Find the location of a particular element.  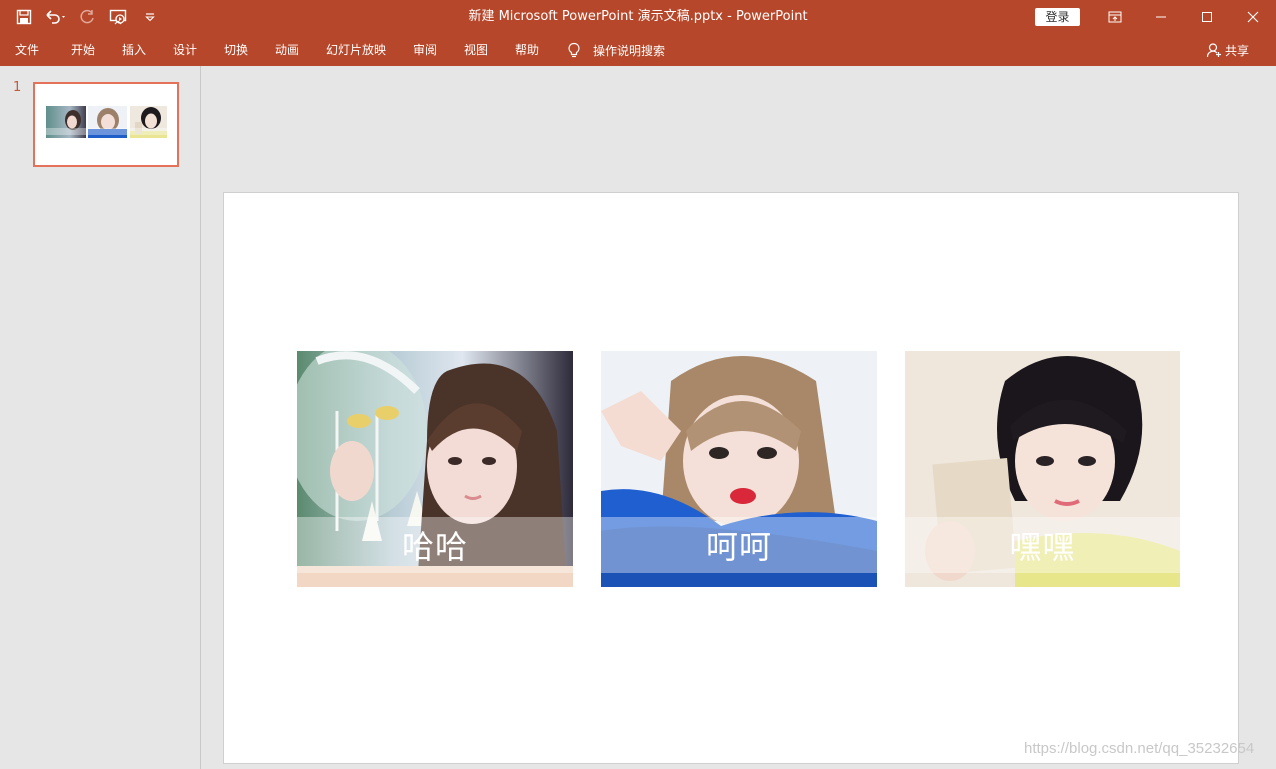

photo-card: 呵呵 is located at coordinates (739, 469).